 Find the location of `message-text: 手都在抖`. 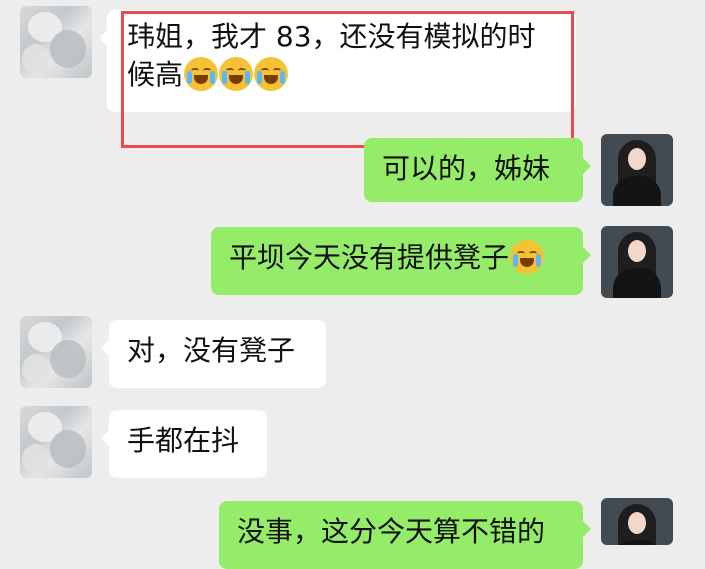

message-text: 手都在抖 is located at coordinates (183, 440).